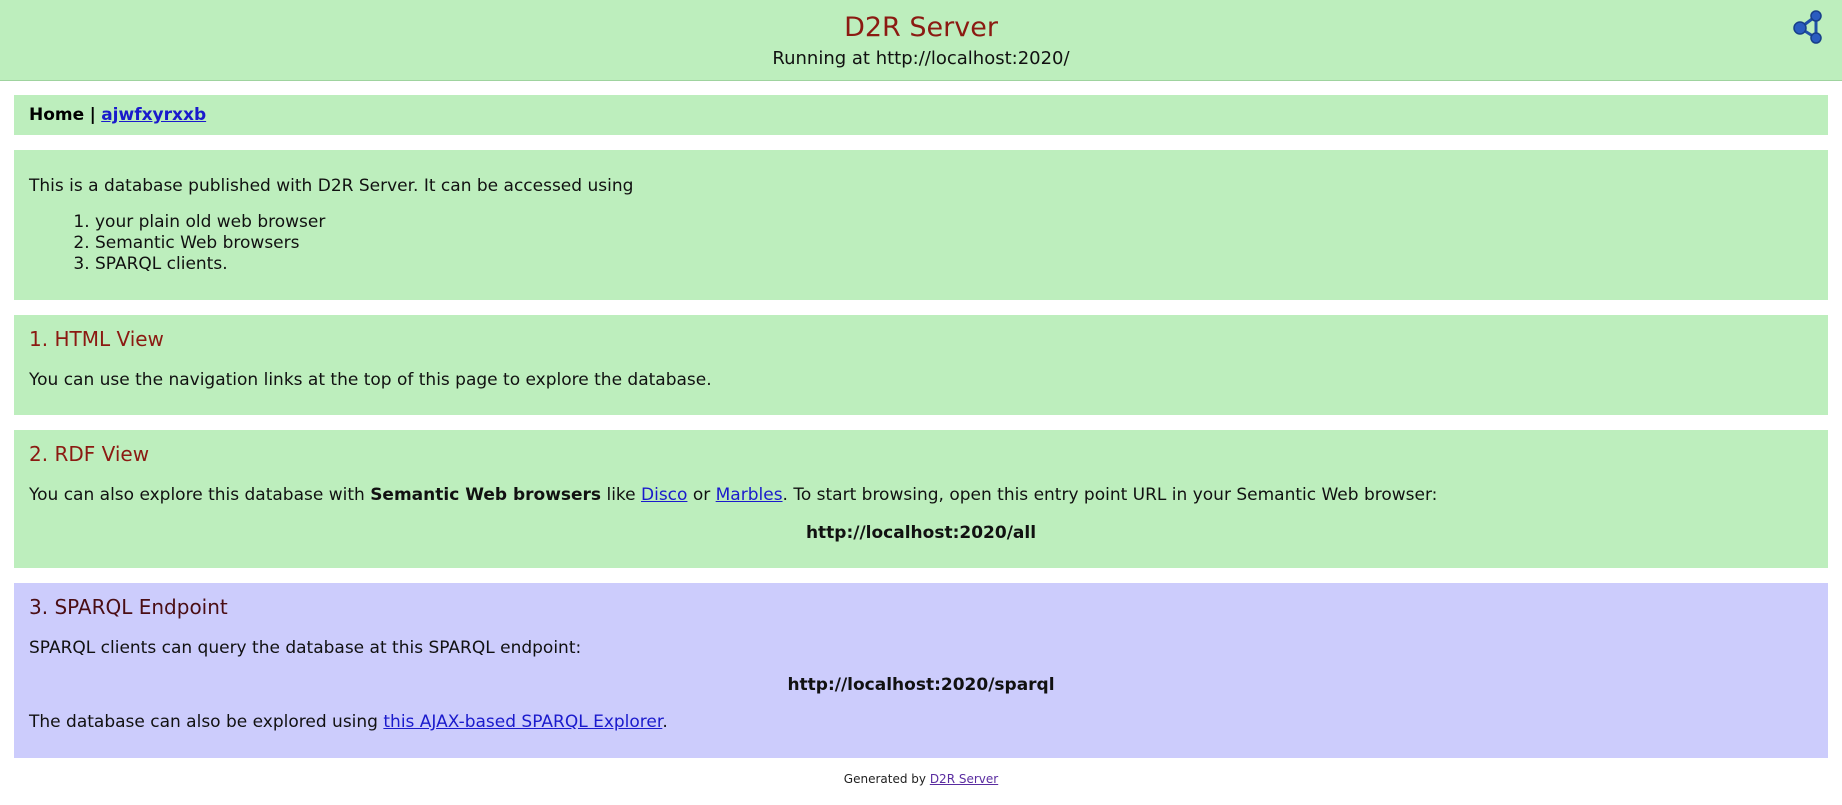 This screenshot has height=805, width=1842. I want to click on footer-text: Generated by, so click(886, 779).